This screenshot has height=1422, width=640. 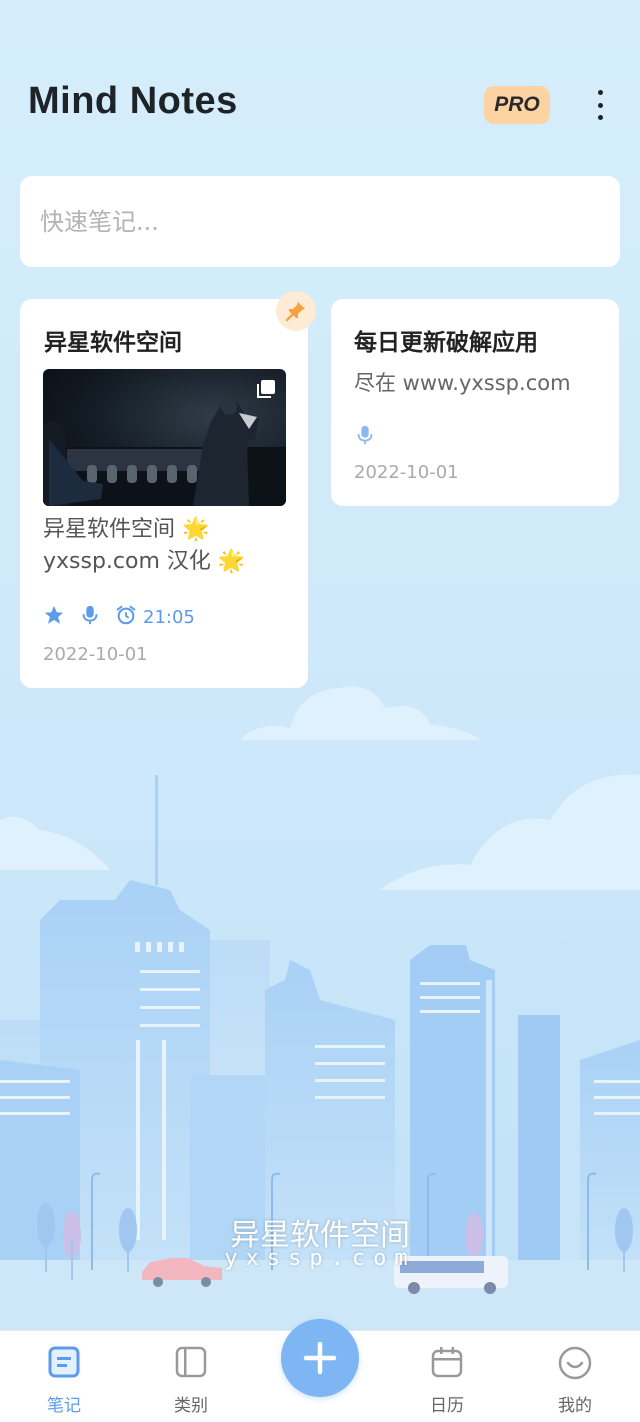 I want to click on reminder-time: 21:05, so click(x=169, y=617).